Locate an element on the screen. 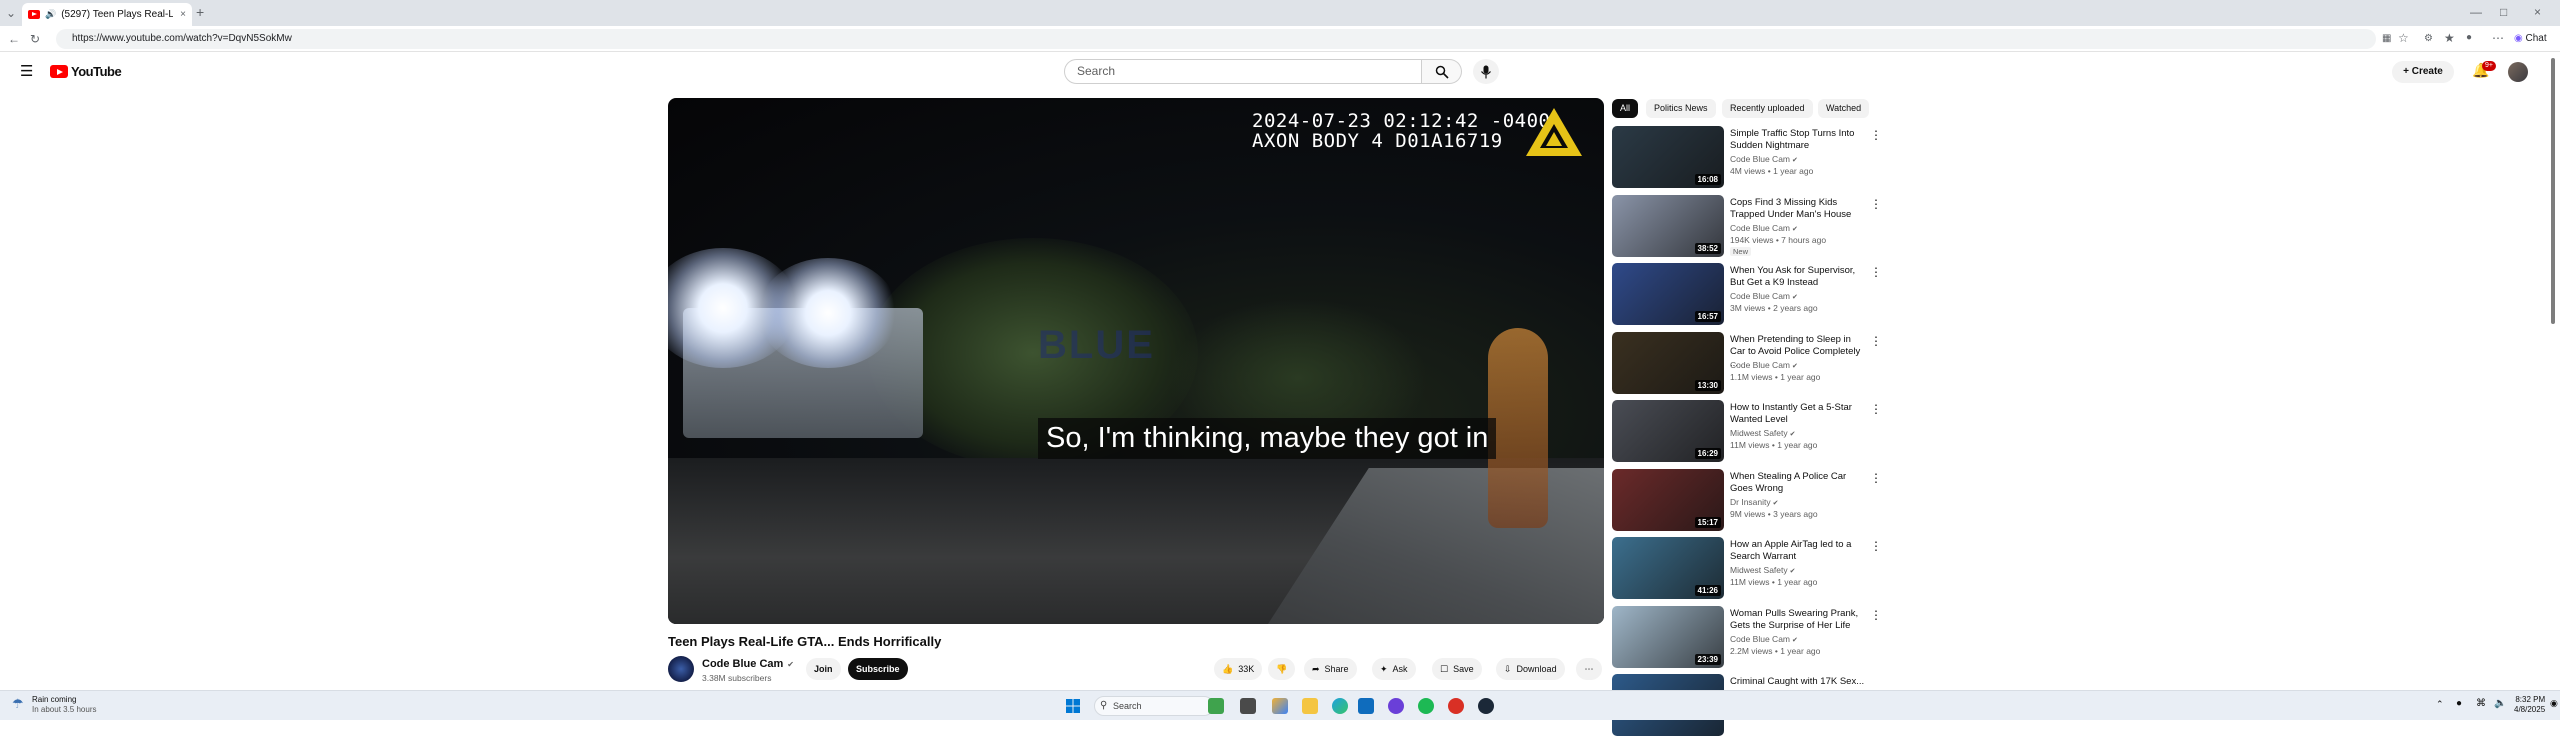 This screenshot has height=740, width=2560. copilot-chat-button: ◉ Chat is located at coordinates (2530, 39).